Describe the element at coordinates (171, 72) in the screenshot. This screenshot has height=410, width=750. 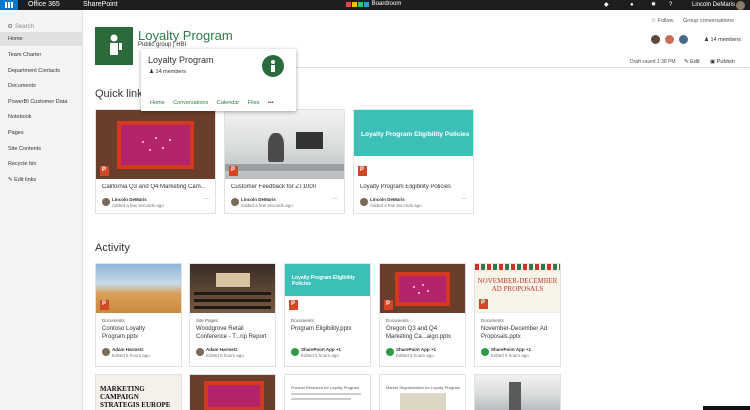
I see `members-count: 14 members` at that location.